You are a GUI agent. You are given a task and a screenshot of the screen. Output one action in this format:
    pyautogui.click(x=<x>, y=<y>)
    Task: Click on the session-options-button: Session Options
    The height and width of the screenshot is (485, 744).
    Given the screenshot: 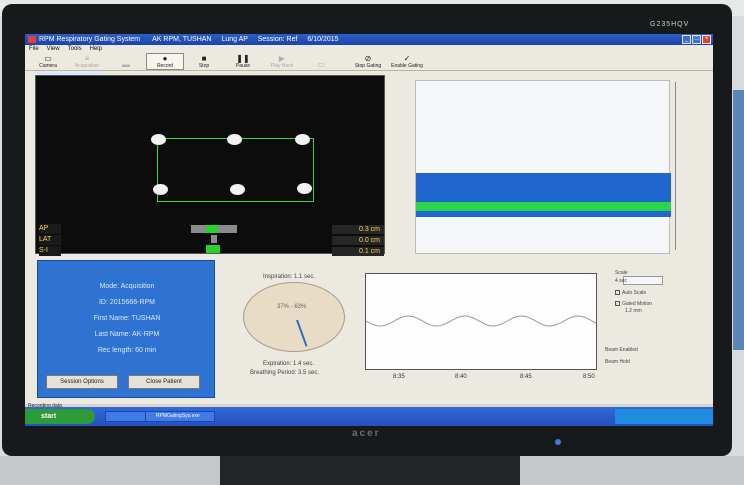 What is the action you would take?
    pyautogui.click(x=82, y=382)
    